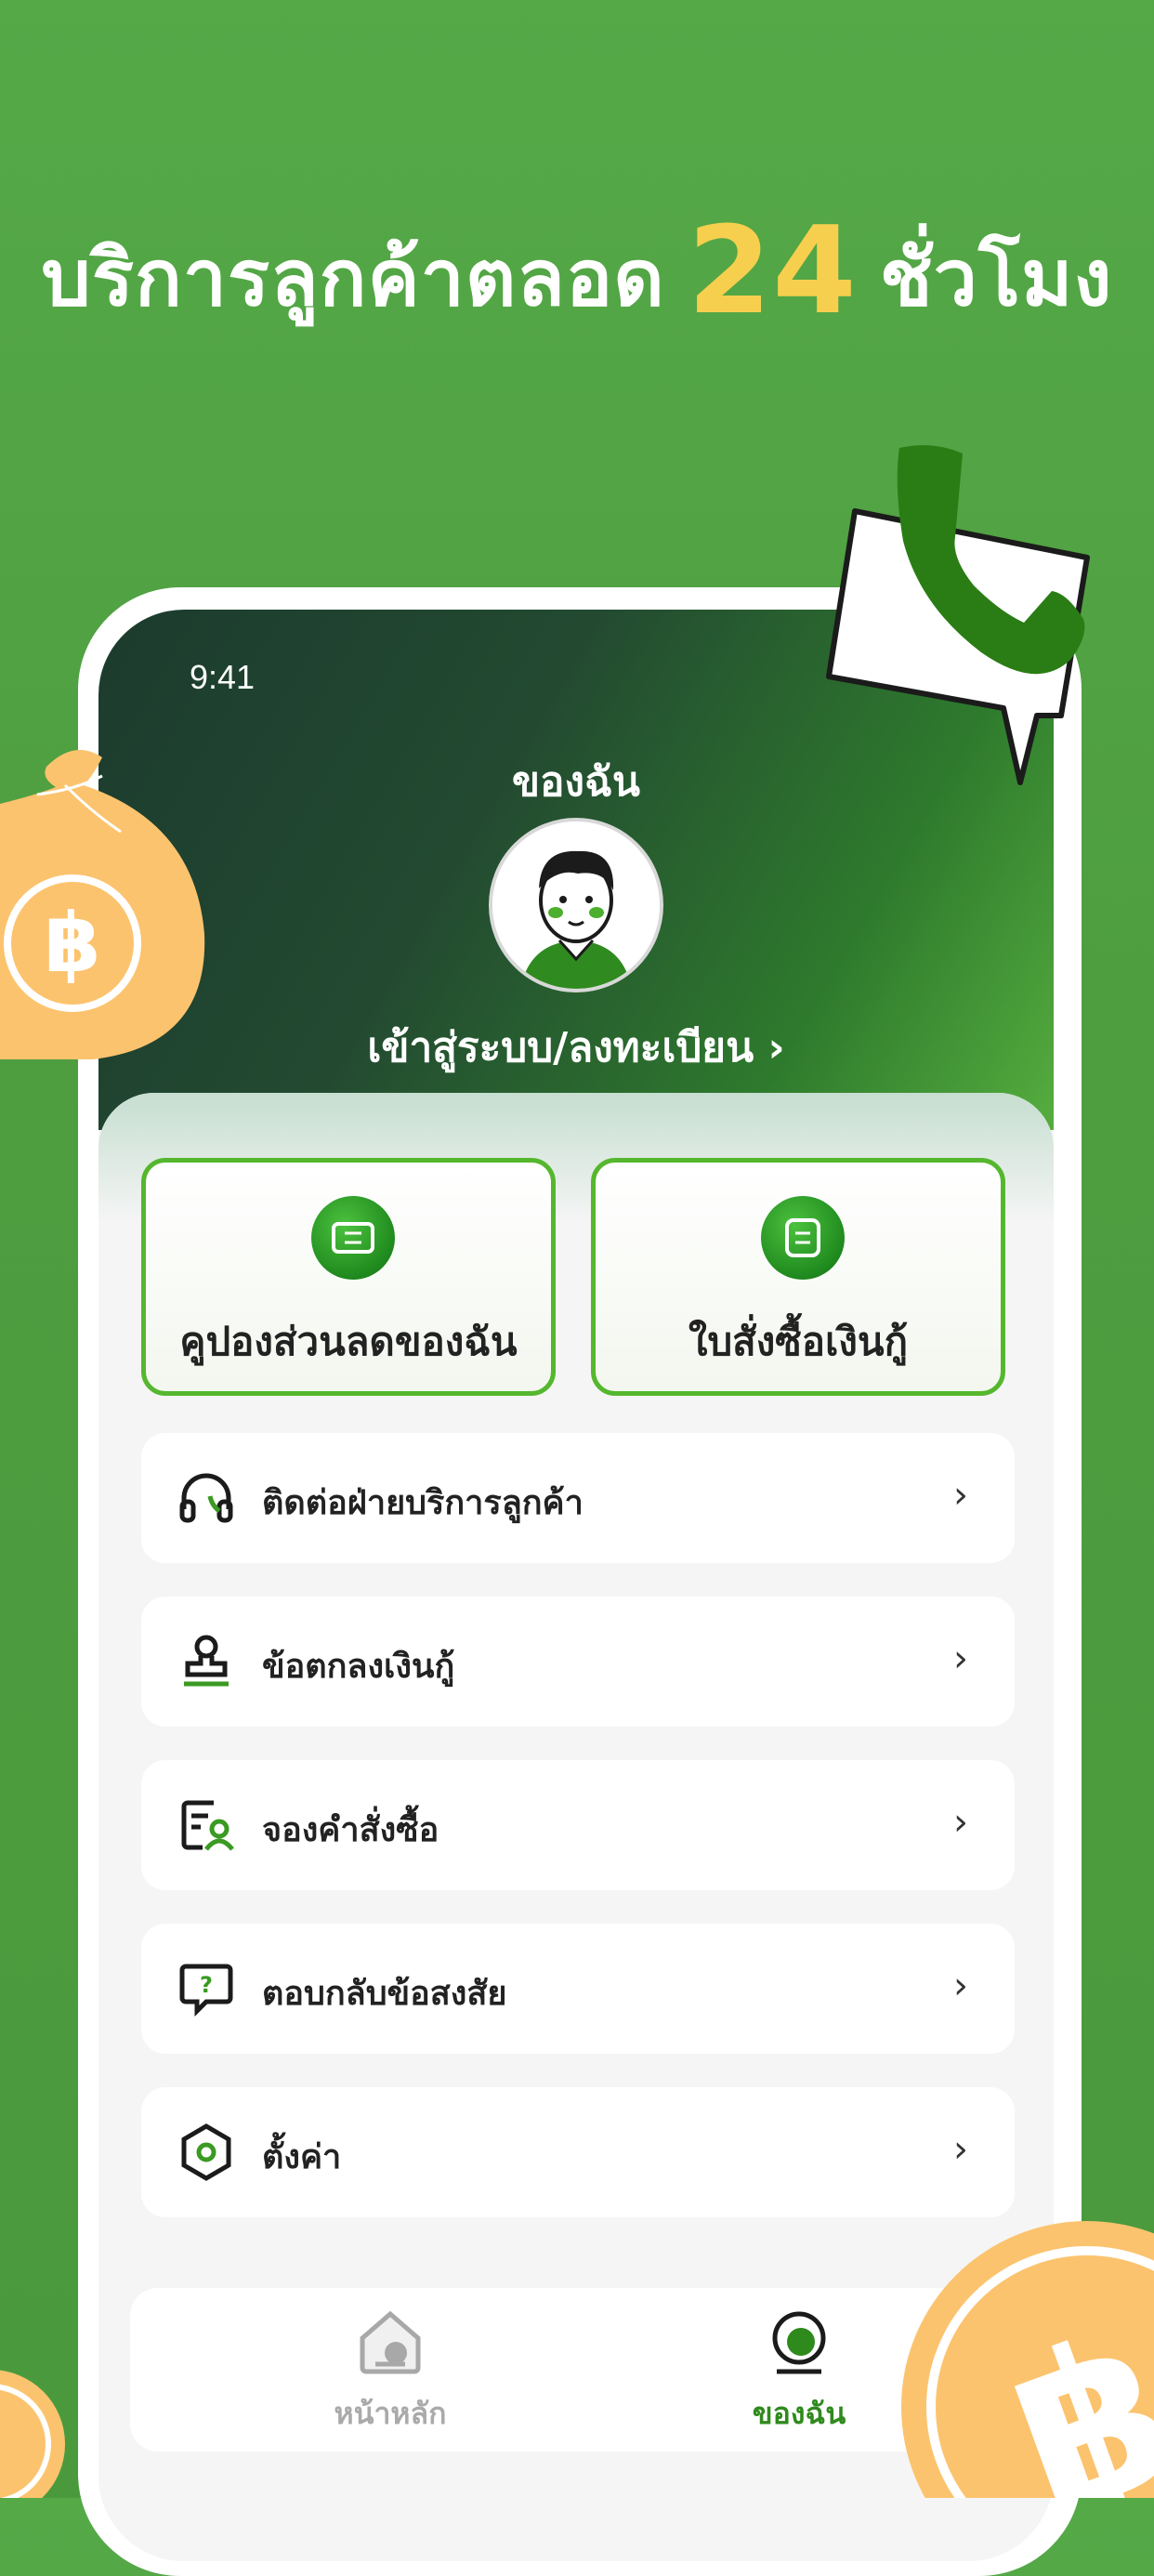 The height and width of the screenshot is (2576, 1154). I want to click on tab-mine: ของฉัน, so click(799, 2372).